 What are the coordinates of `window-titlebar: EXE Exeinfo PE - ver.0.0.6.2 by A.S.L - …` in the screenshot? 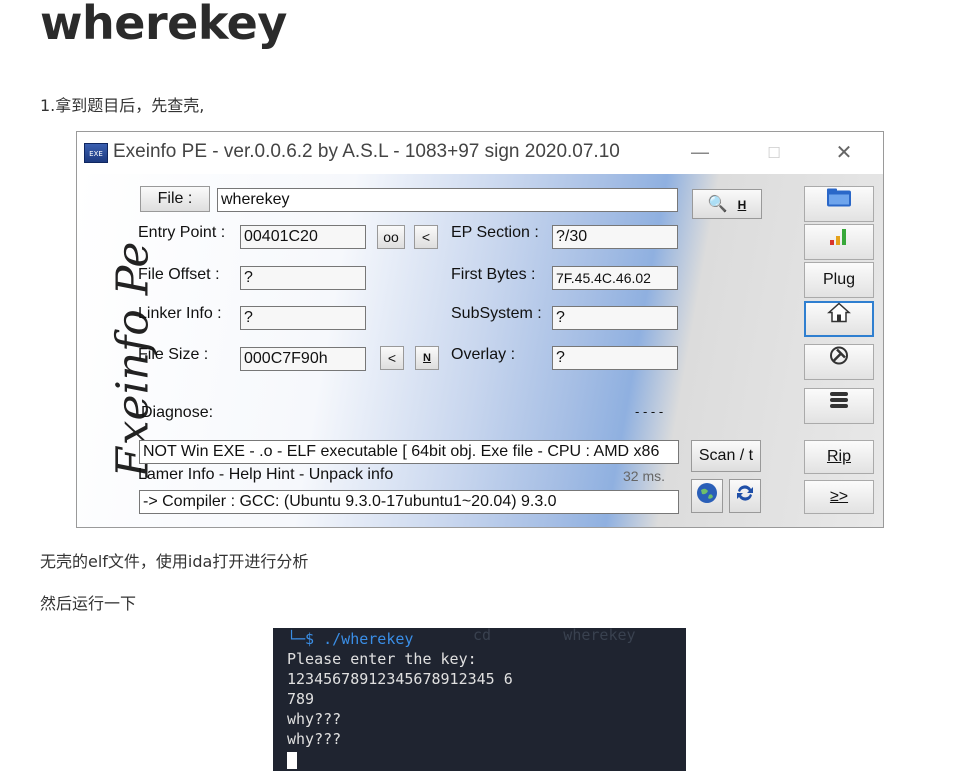 It's located at (480, 153).